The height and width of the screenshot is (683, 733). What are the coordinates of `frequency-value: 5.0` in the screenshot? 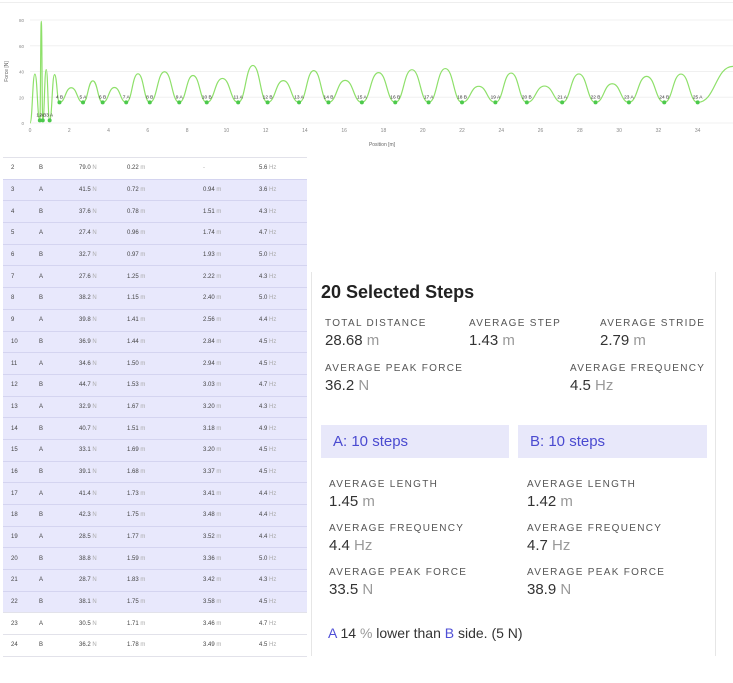 It's located at (263, 558).